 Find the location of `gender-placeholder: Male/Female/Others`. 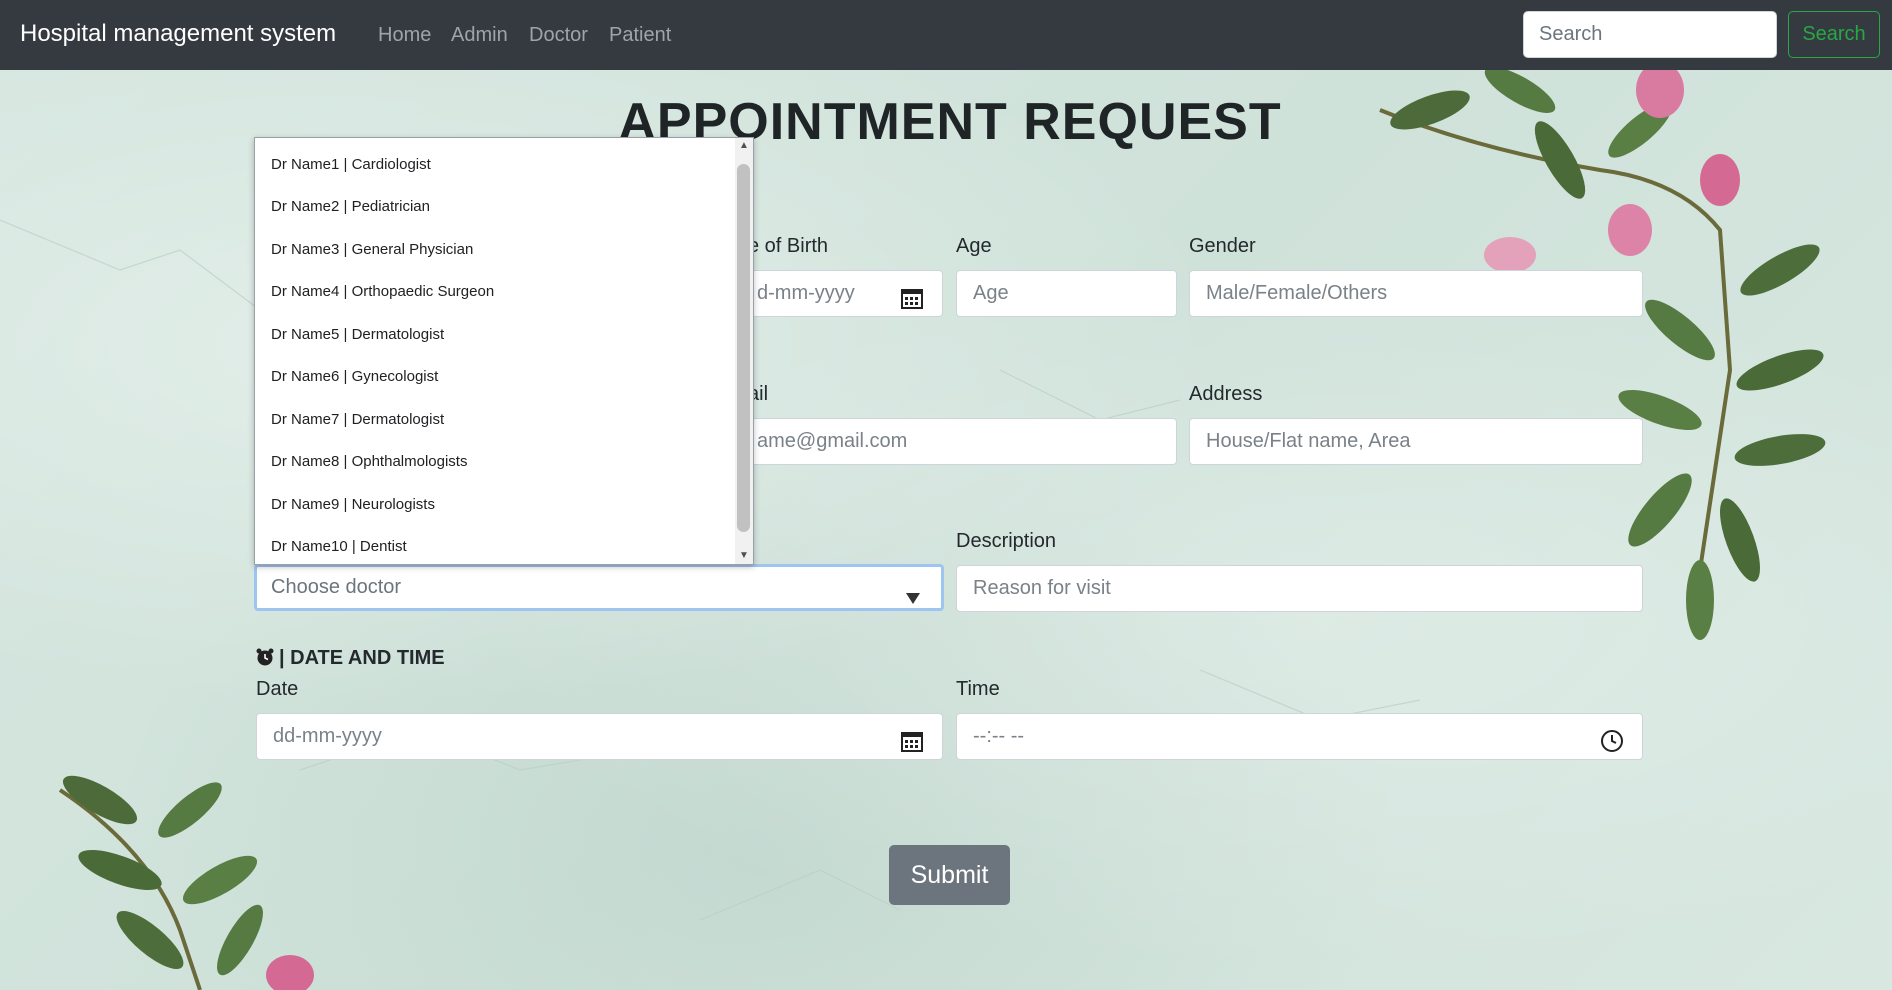

gender-placeholder: Male/Female/Others is located at coordinates (1297, 293).